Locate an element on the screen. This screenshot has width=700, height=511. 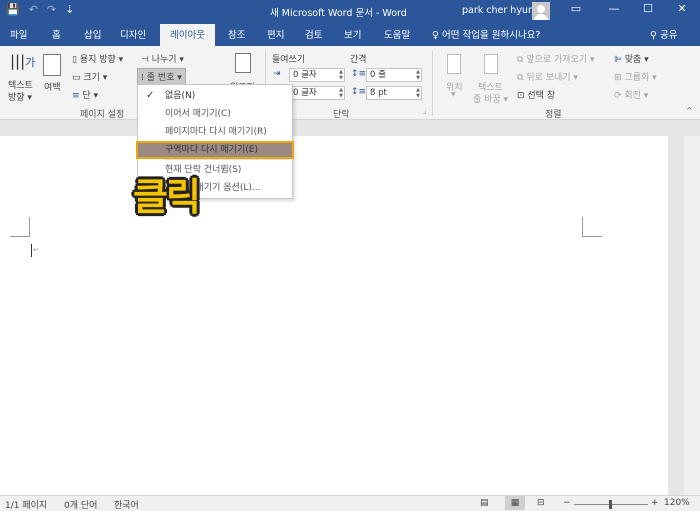
selection-pane-button: ⊡ 선택 창 is located at coordinates (536, 94).